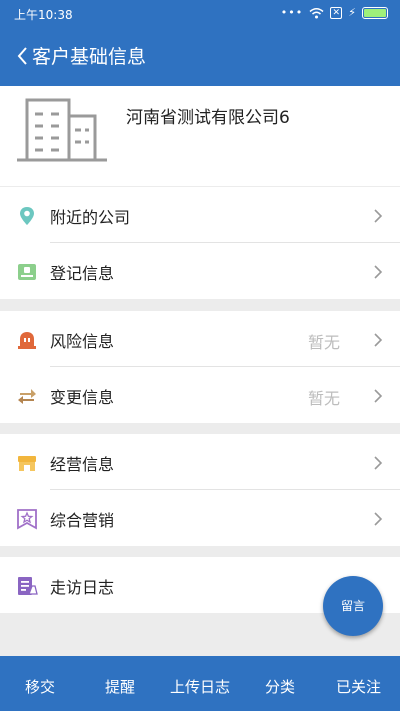 Image resolution: width=400 pixels, height=711 pixels. Describe the element at coordinates (353, 606) in the screenshot. I see `leave-message-button: 留言` at that location.